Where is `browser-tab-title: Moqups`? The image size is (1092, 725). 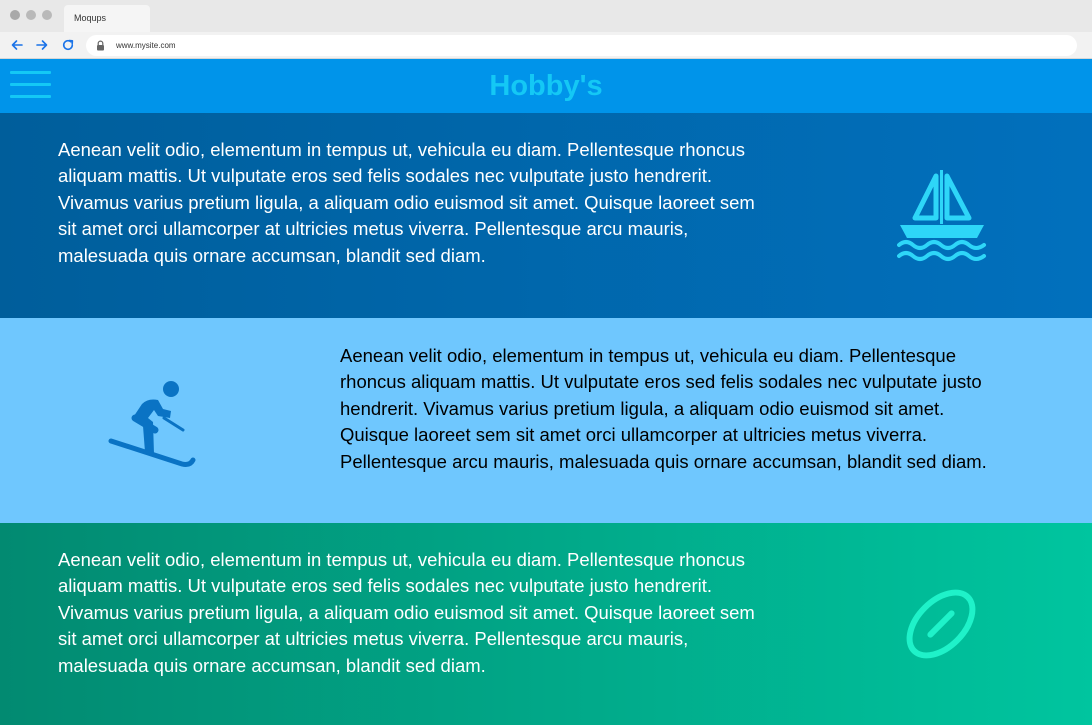 browser-tab-title: Moqups is located at coordinates (90, 18).